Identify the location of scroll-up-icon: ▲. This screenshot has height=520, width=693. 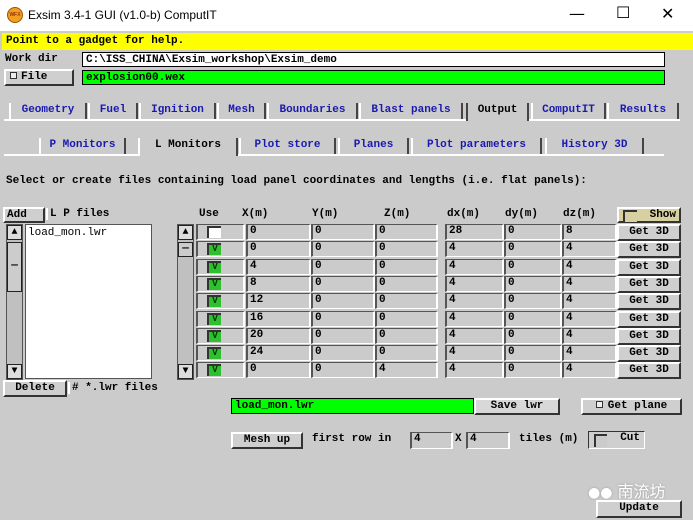
(14, 232).